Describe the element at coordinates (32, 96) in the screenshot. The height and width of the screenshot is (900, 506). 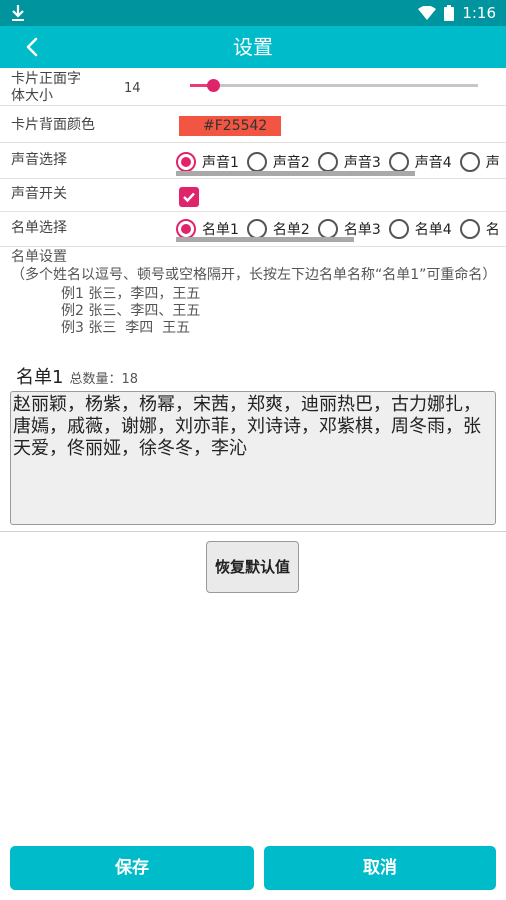
I see `font-size-label-line2: 体大小` at that location.